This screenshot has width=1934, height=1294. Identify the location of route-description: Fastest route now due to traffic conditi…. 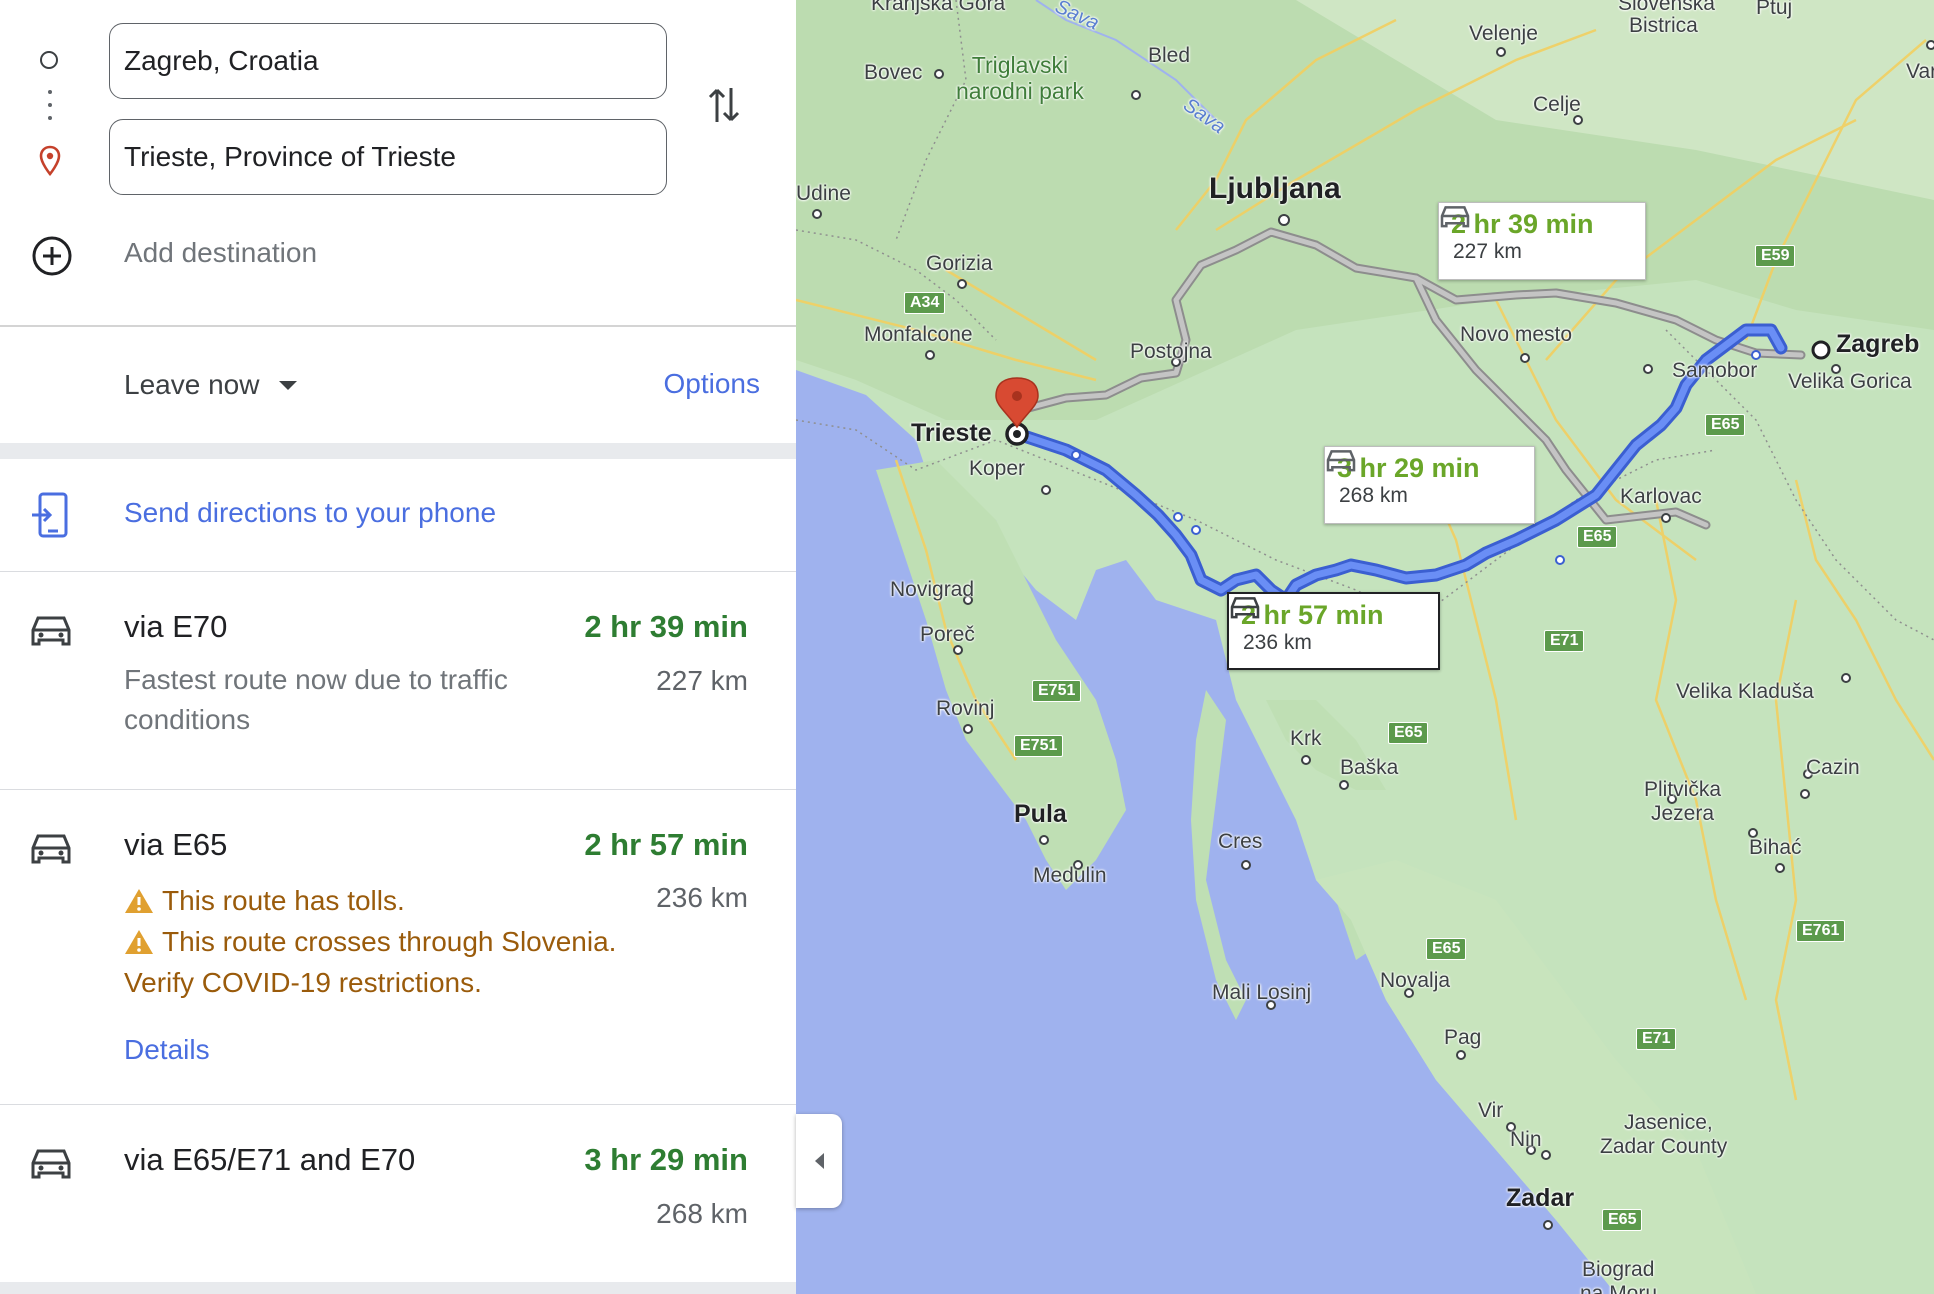
(316, 699).